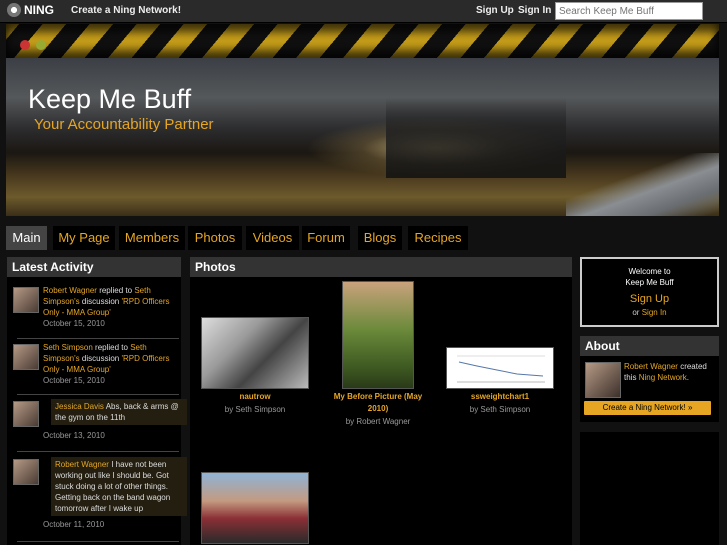  Describe the element at coordinates (649, 488) in the screenshot. I see `sidebar-empty-box` at that location.